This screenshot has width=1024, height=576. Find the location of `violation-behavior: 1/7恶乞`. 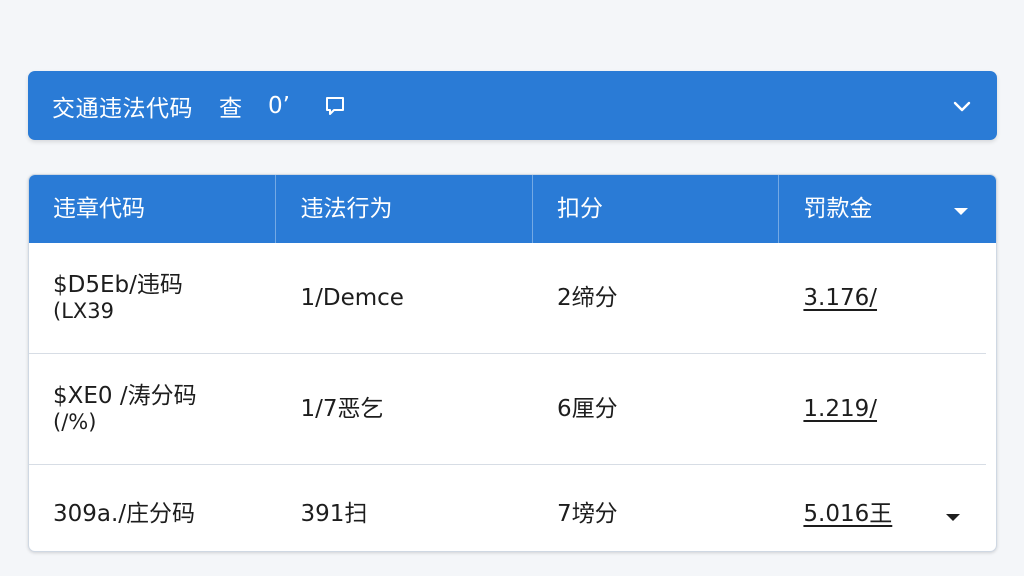

violation-behavior: 1/7恶乞 is located at coordinates (342, 409).